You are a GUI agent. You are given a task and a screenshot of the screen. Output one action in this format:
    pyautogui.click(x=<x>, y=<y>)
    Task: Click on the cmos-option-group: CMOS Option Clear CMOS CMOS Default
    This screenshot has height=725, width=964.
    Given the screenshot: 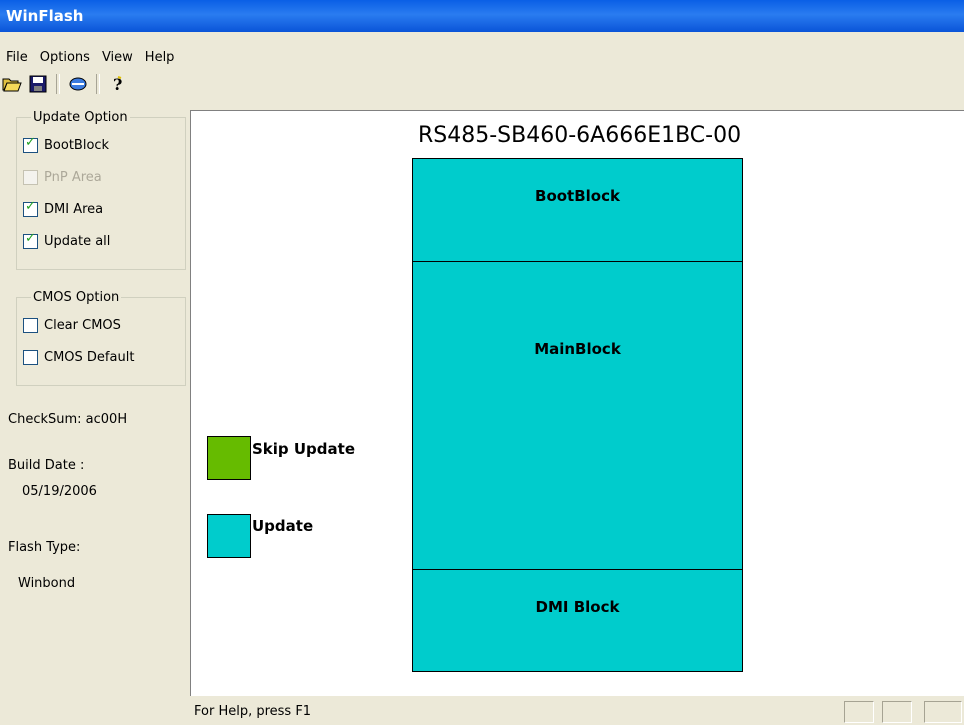 What is the action you would take?
    pyautogui.click(x=101, y=338)
    